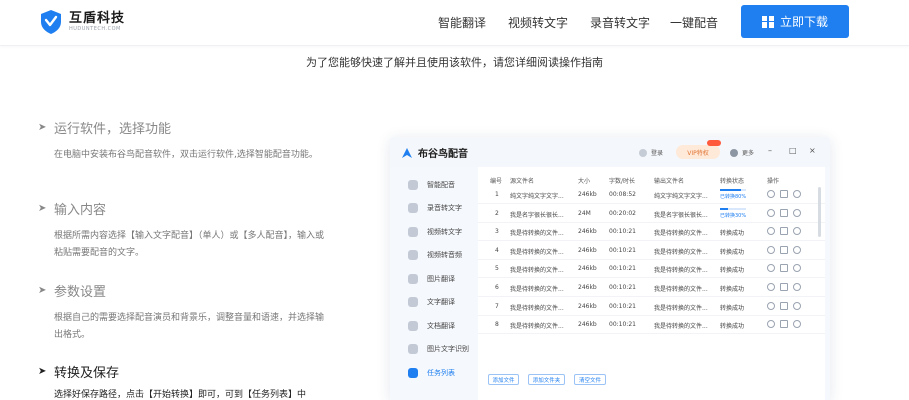 The height and width of the screenshot is (400, 909). I want to click on row-number: 4, so click(497, 250).